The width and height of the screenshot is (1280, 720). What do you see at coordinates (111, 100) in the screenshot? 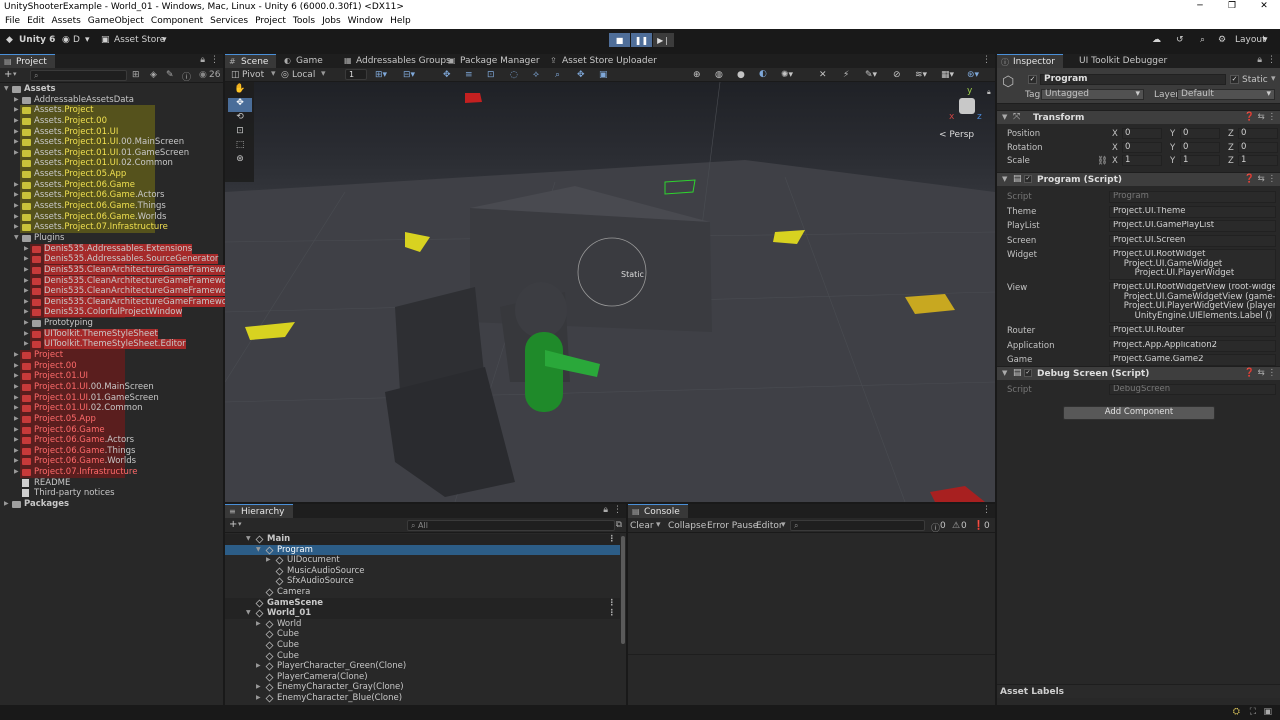
I see `project-tree-item: ▶ AddressableAssetsData` at bounding box center [111, 100].